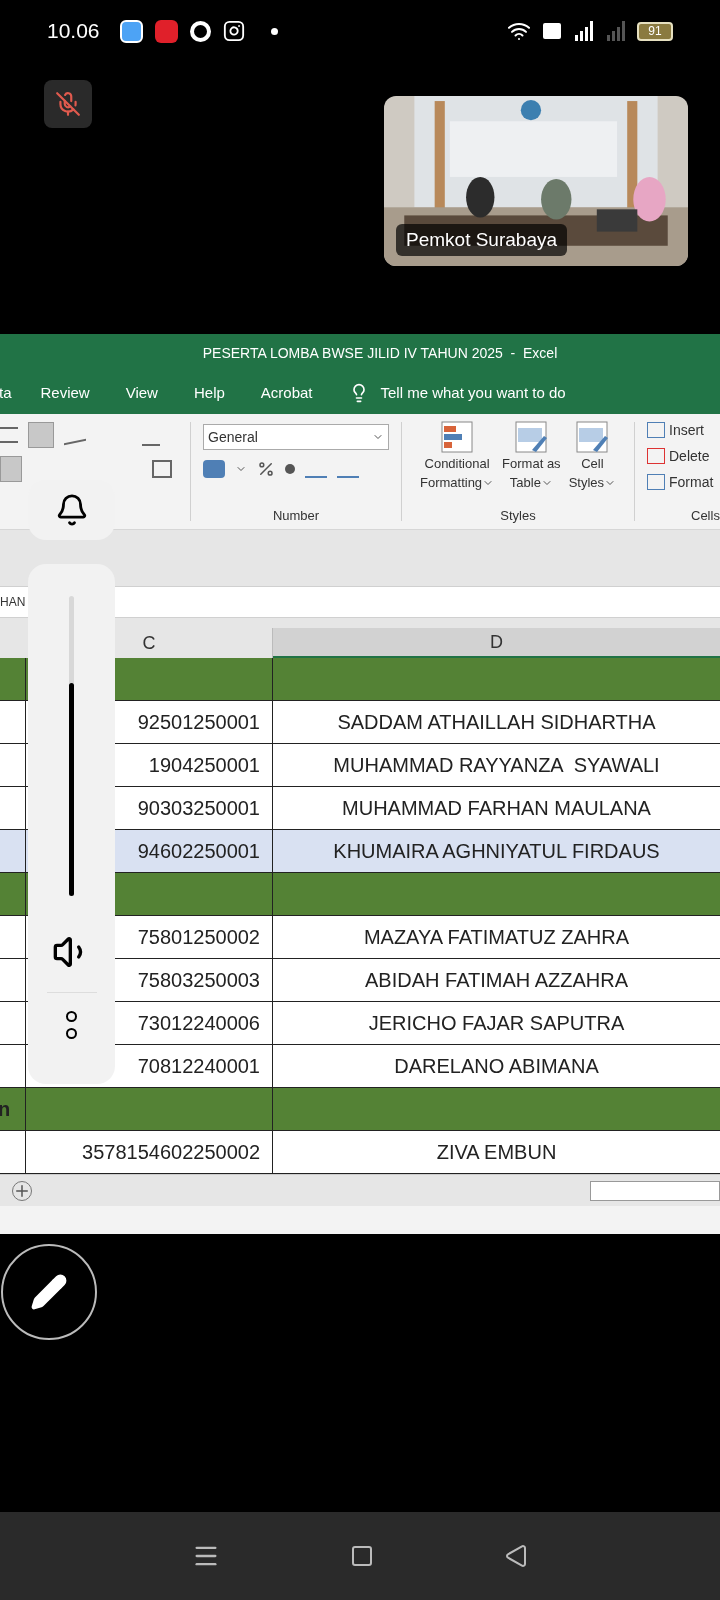 Image resolution: width=720 pixels, height=1600 pixels. What do you see at coordinates (683, 482) in the screenshot?
I see `ribbon-button: Format` at bounding box center [683, 482].